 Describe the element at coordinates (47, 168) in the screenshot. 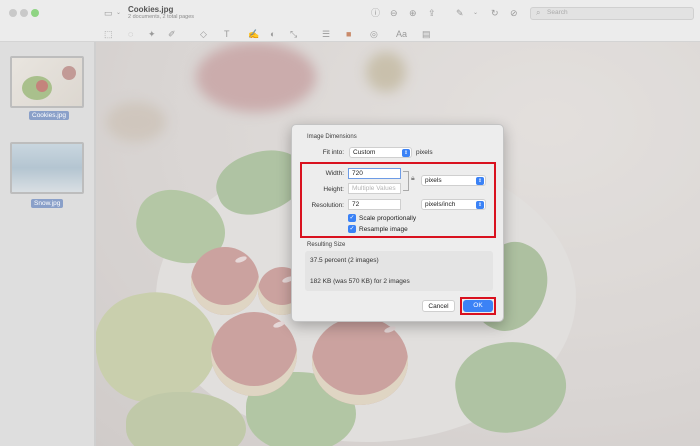

I see `thumbnail-snow` at that location.